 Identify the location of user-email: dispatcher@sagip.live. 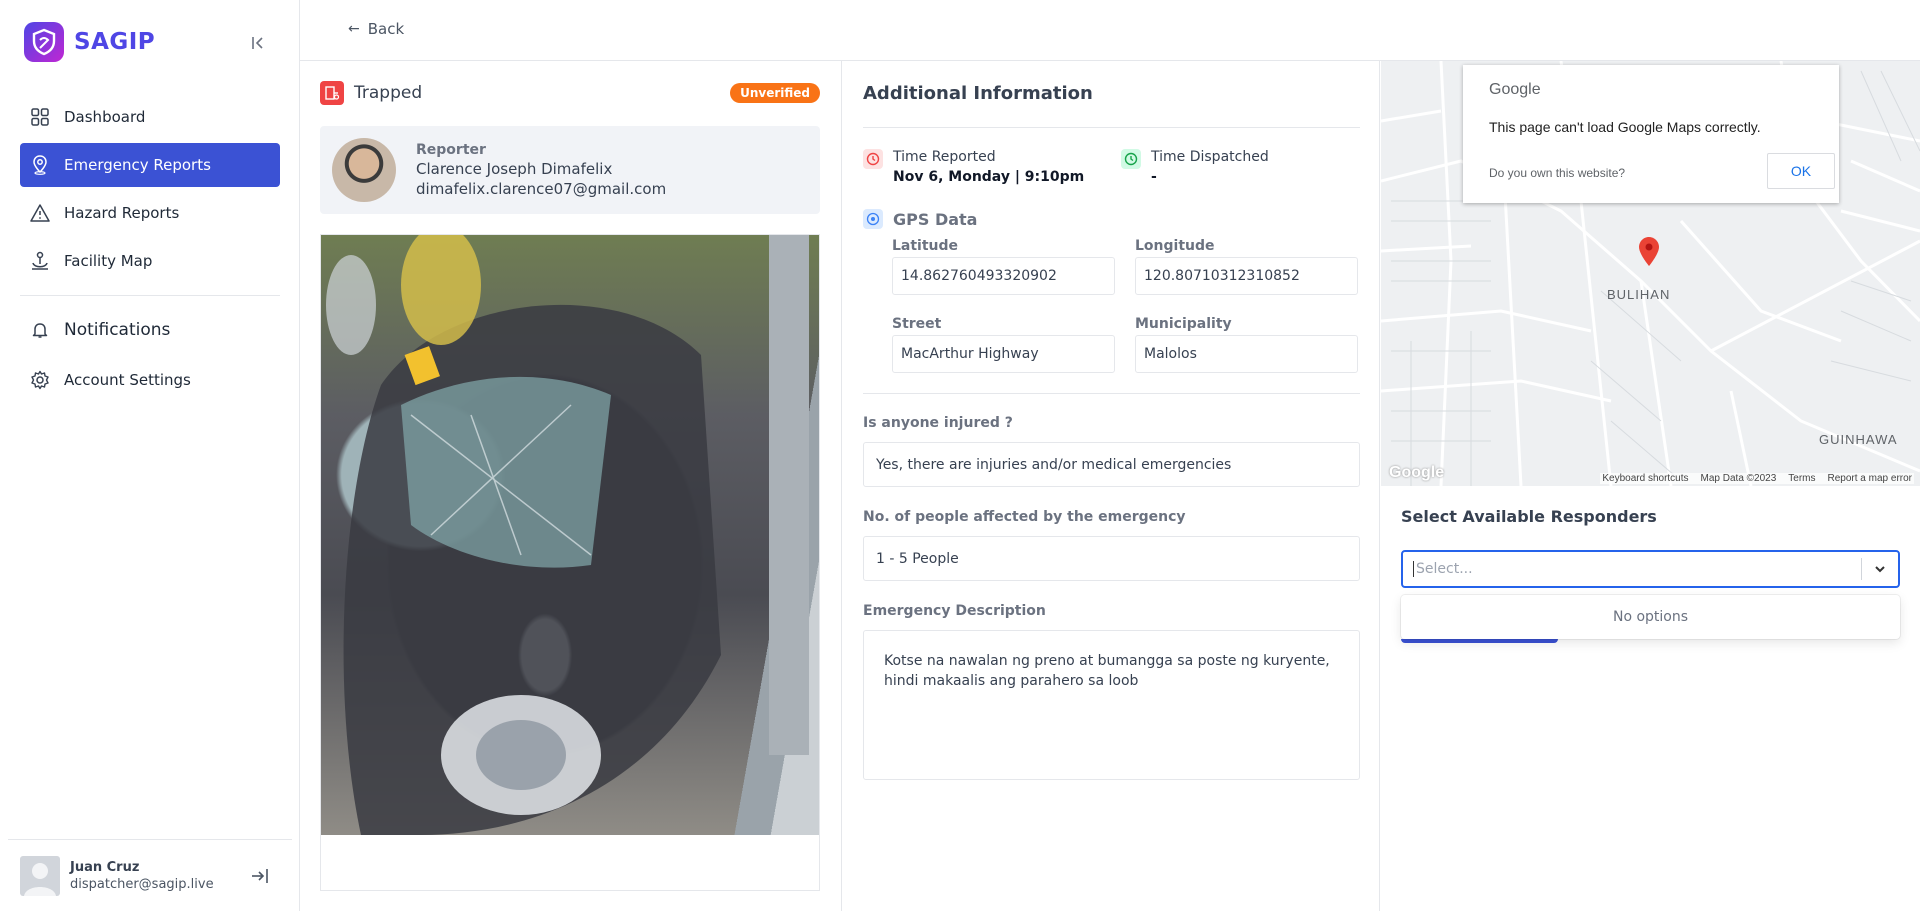
(142, 884).